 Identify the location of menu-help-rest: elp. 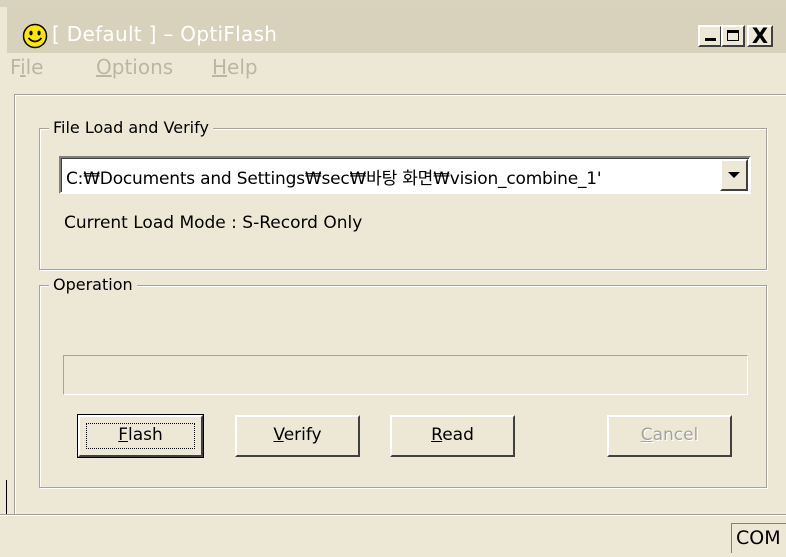
(242, 67).